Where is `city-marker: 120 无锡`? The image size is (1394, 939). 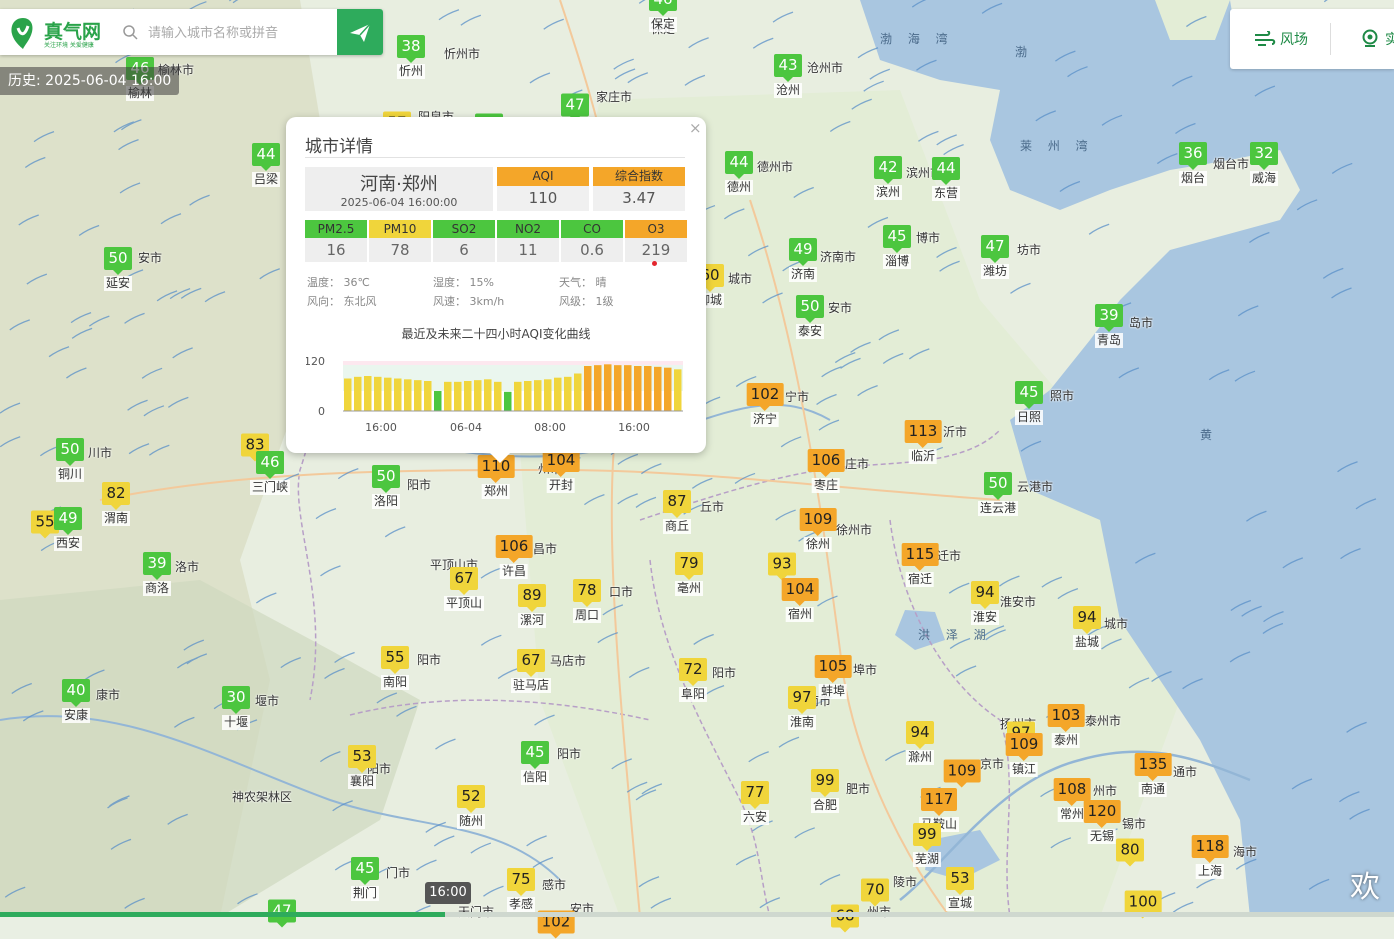 city-marker: 120 无锡 is located at coordinates (1102, 822).